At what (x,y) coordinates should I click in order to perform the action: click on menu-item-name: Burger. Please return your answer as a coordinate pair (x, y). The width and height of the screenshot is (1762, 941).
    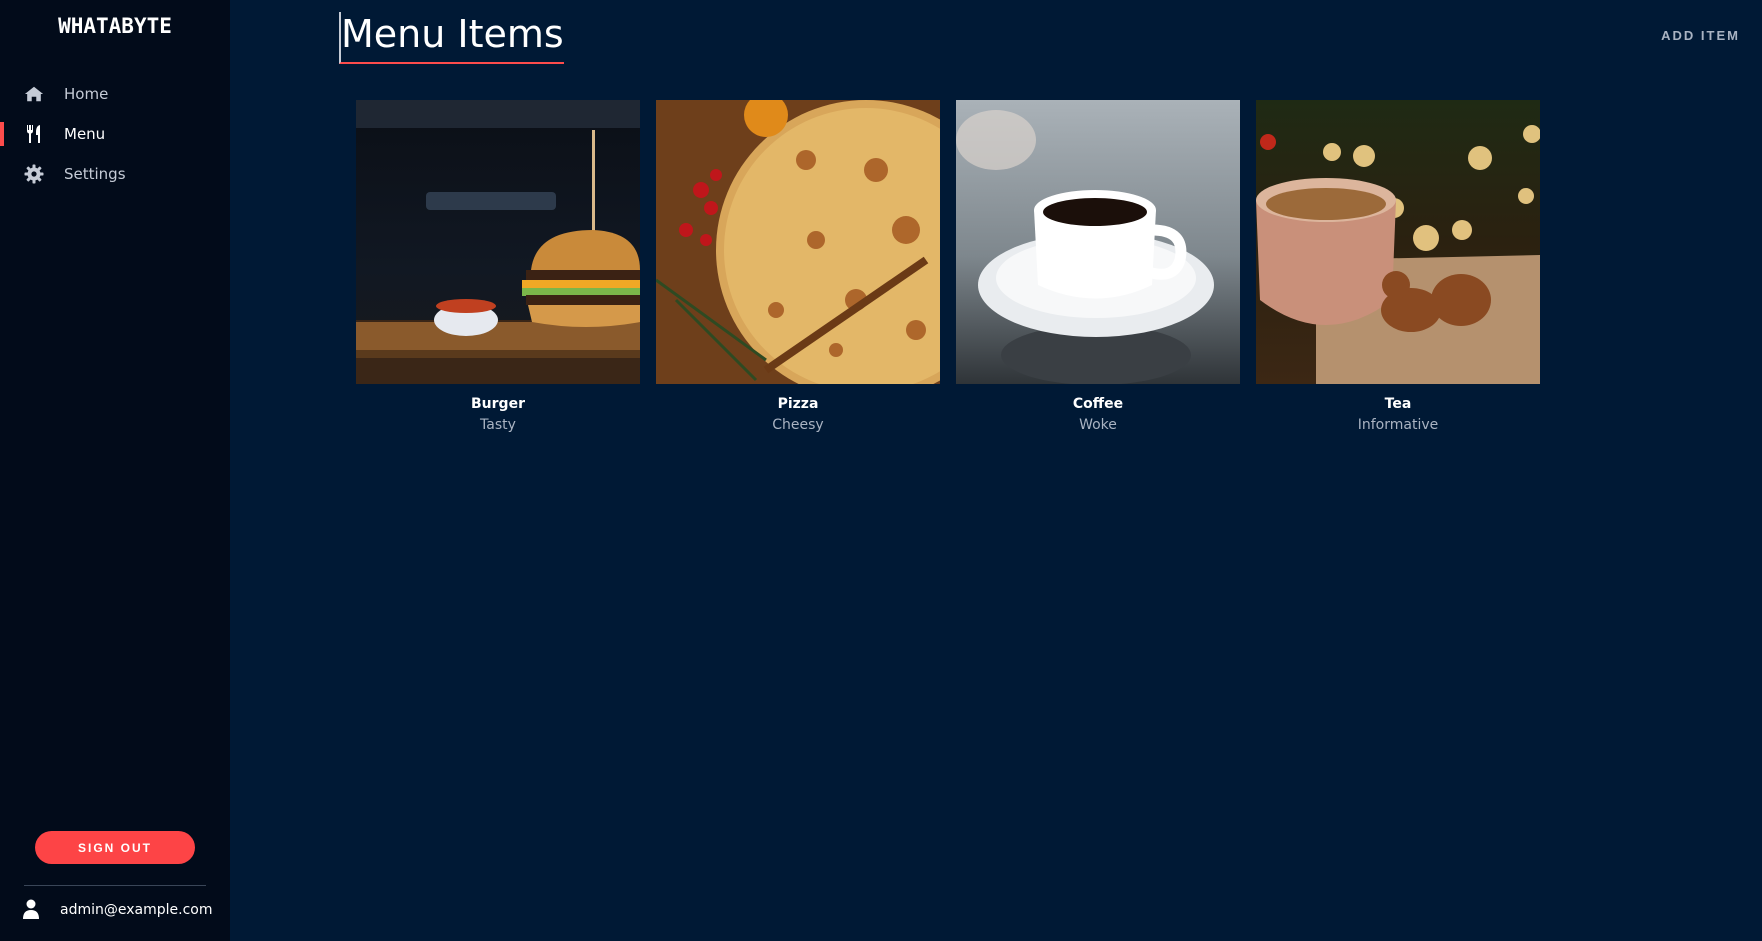
    Looking at the image, I should click on (498, 404).